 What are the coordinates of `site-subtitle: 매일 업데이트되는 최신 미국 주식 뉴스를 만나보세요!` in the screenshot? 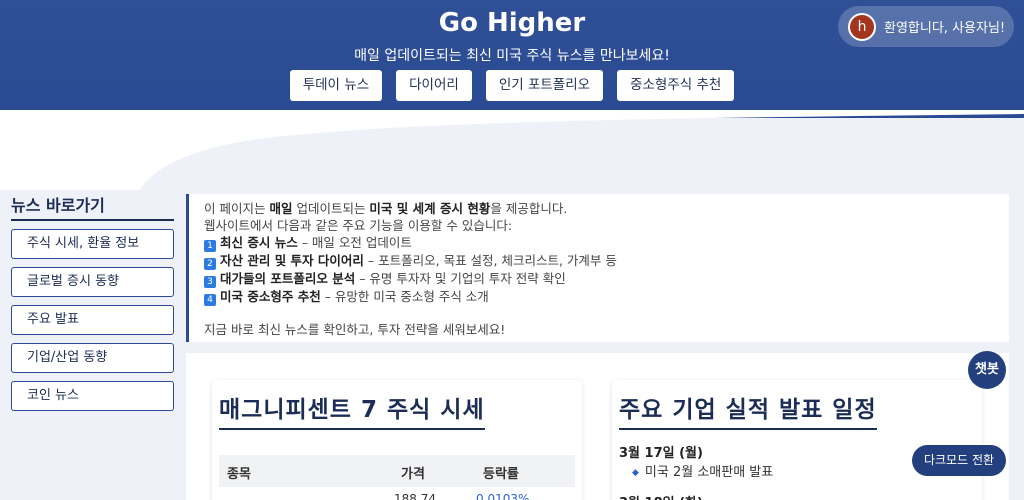 It's located at (512, 56).